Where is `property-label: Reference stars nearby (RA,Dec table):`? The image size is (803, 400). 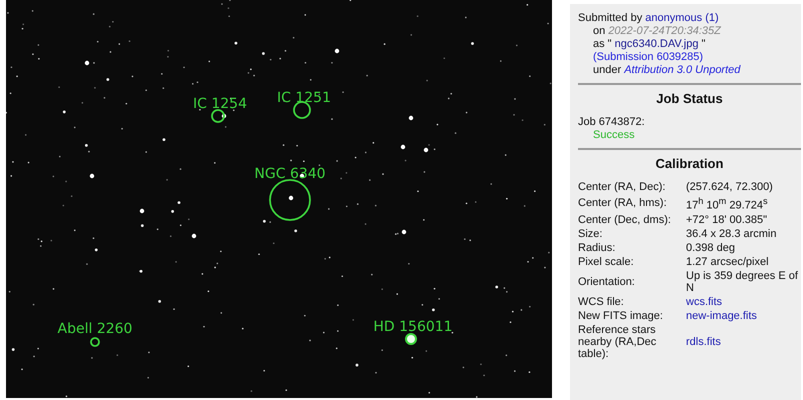 property-label: Reference stars nearby (RA,Dec table): is located at coordinates (618, 342).